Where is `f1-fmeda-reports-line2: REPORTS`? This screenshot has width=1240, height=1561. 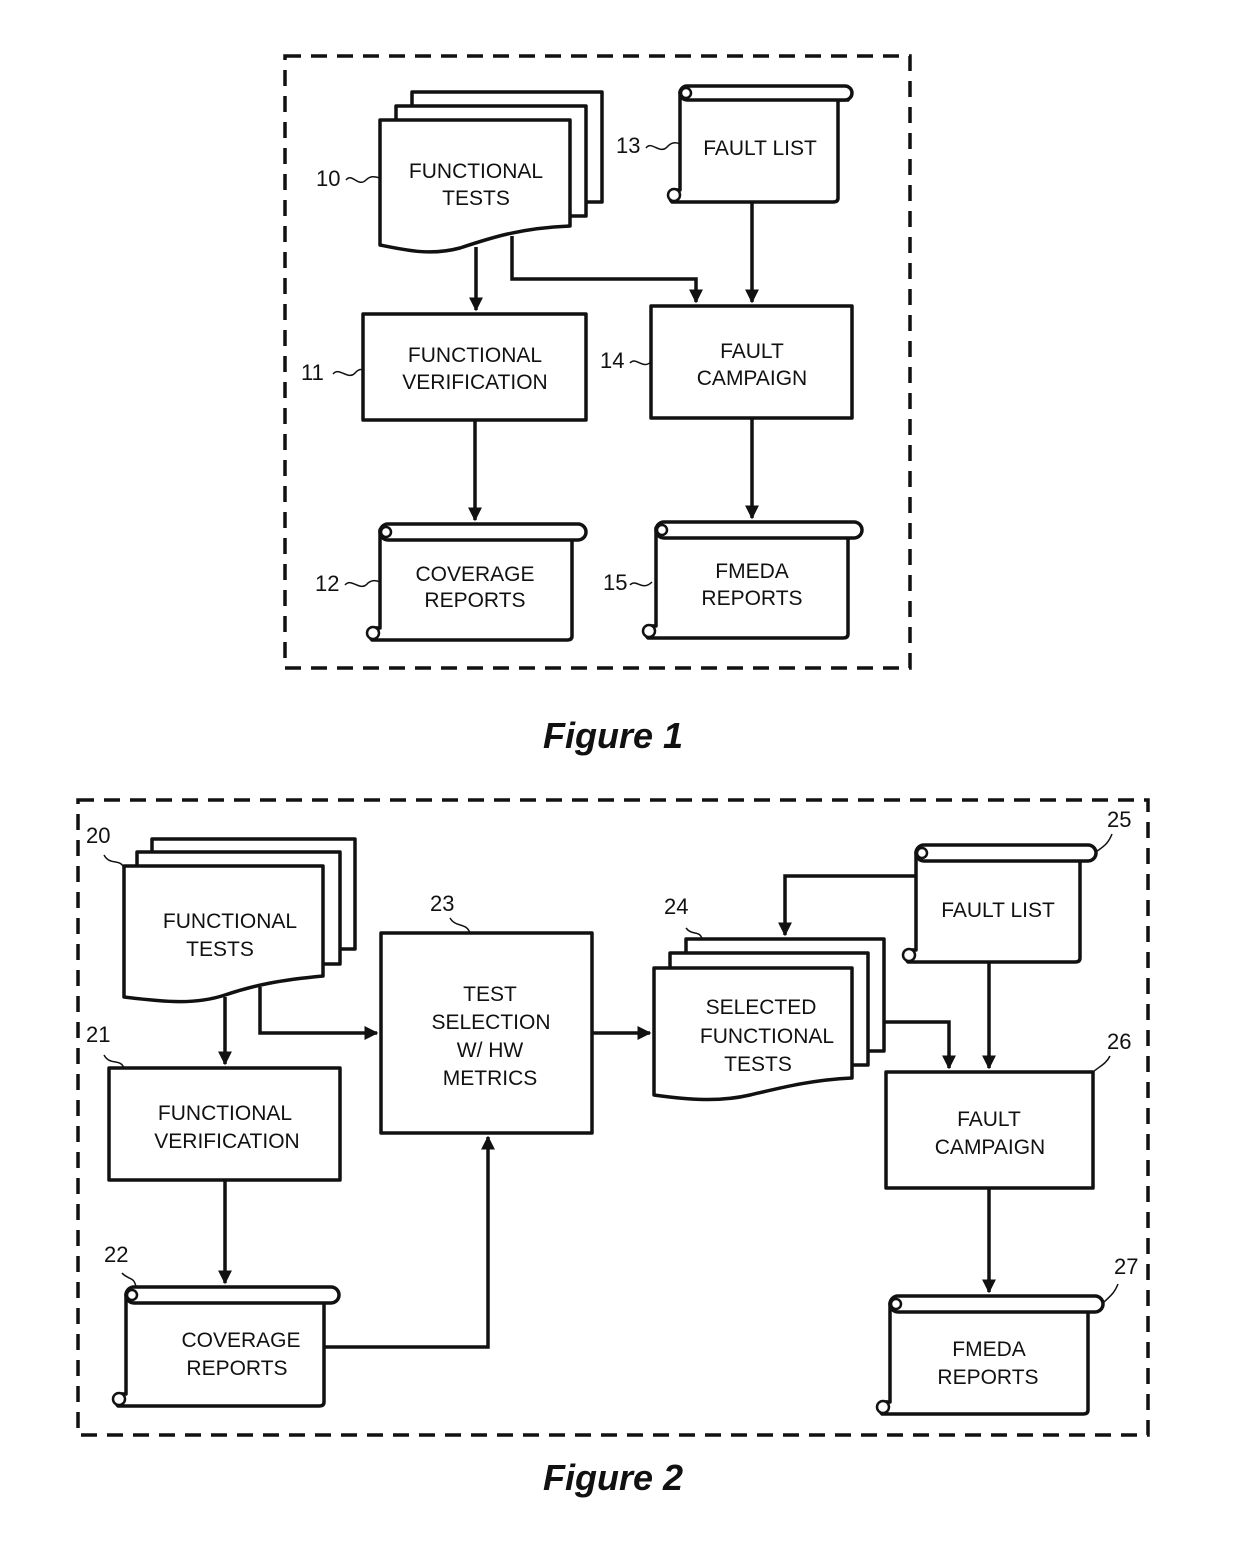 f1-fmeda-reports-line2: REPORTS is located at coordinates (751, 598).